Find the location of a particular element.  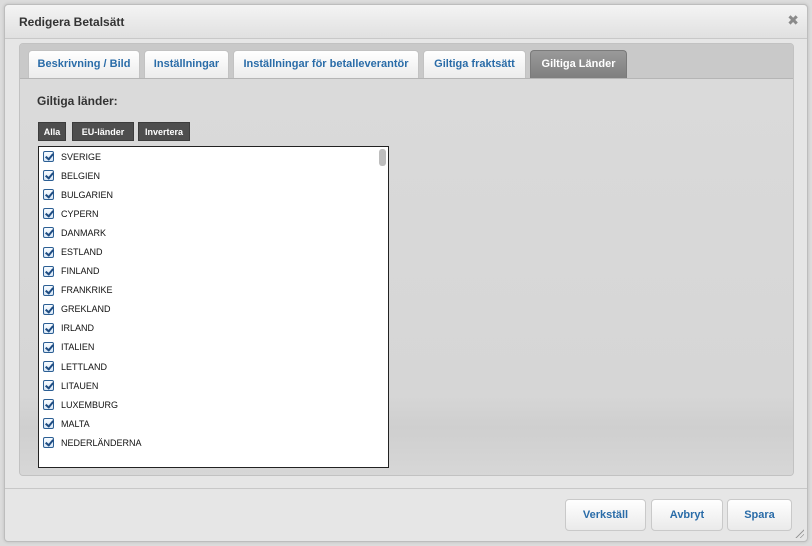

dialog-title: Redigera Betalsätt is located at coordinates (72, 22).